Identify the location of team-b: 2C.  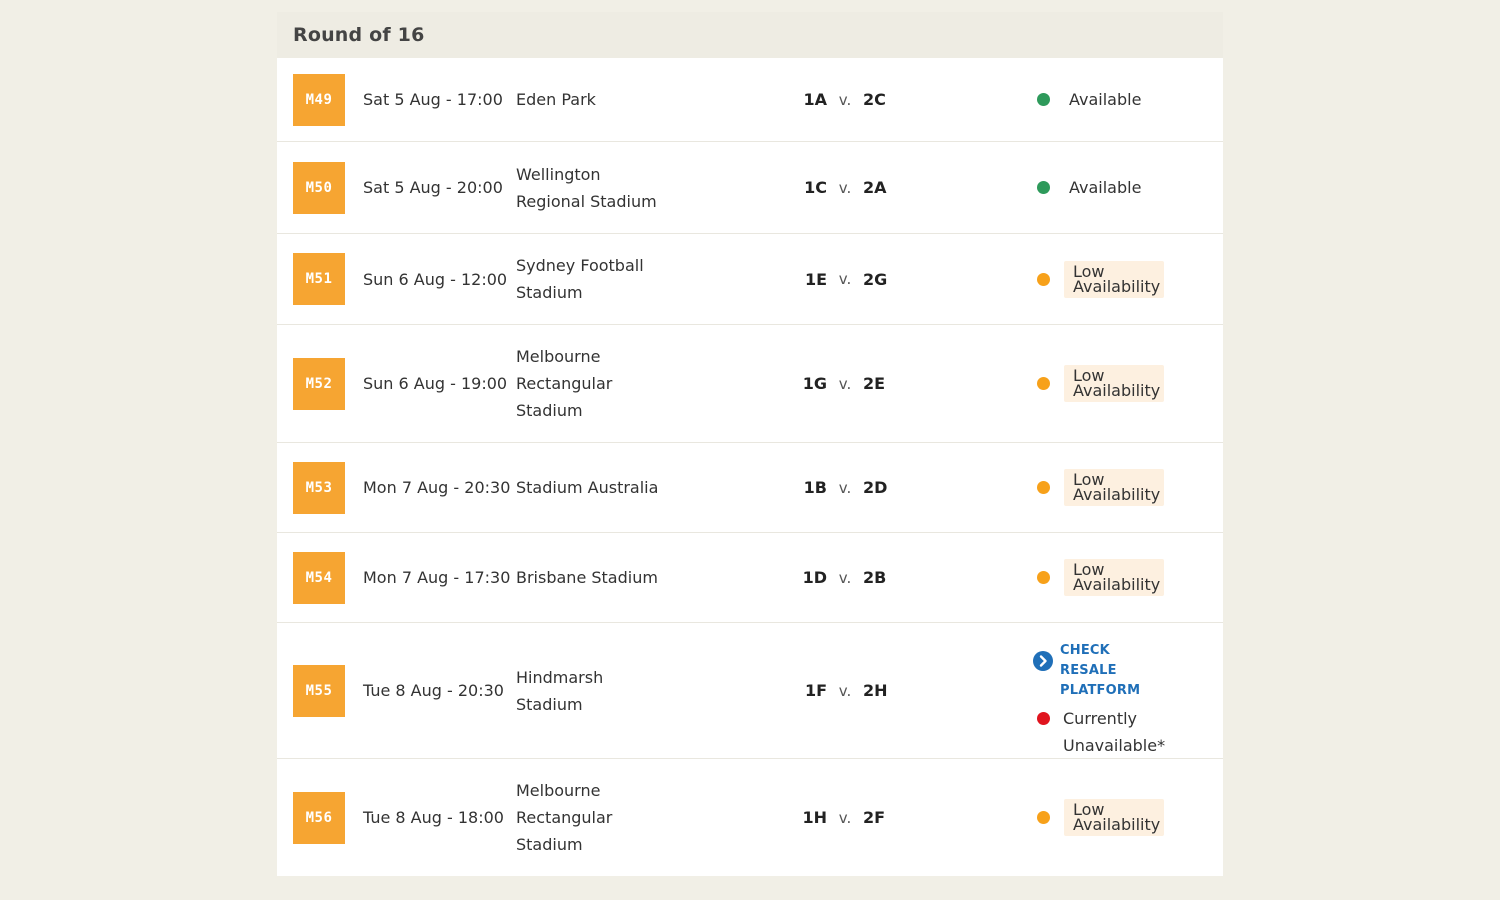
(874, 99).